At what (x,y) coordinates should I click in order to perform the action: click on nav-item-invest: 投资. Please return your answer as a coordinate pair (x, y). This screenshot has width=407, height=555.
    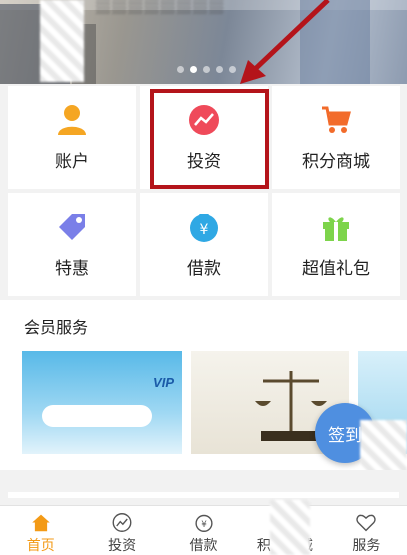
    Looking at the image, I should click on (121, 530).